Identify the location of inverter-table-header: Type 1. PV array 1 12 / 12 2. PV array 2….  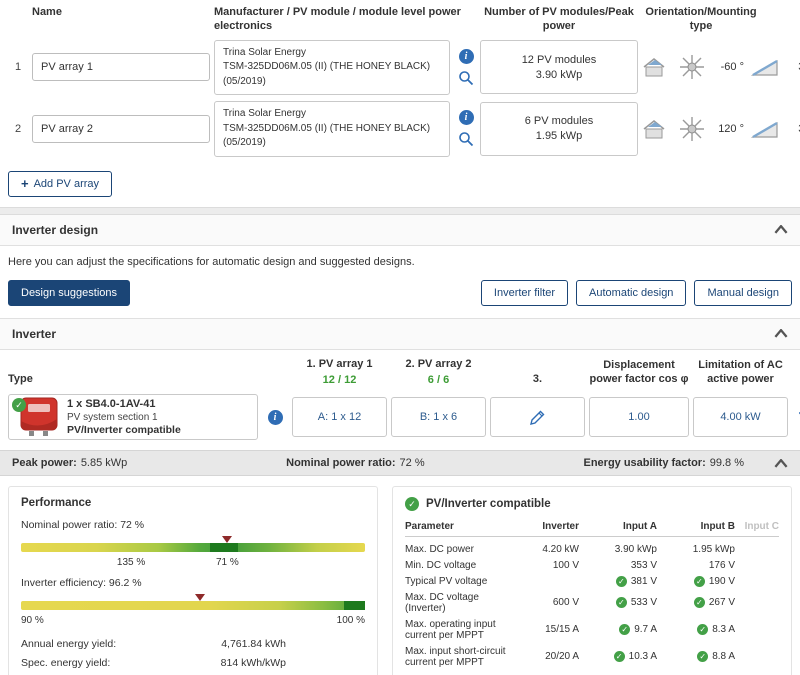
(400, 372).